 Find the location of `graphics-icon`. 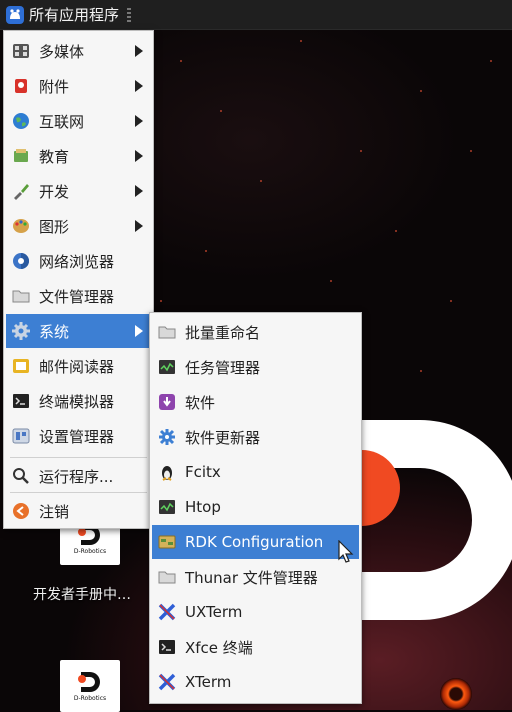

graphics-icon is located at coordinates (21, 226).